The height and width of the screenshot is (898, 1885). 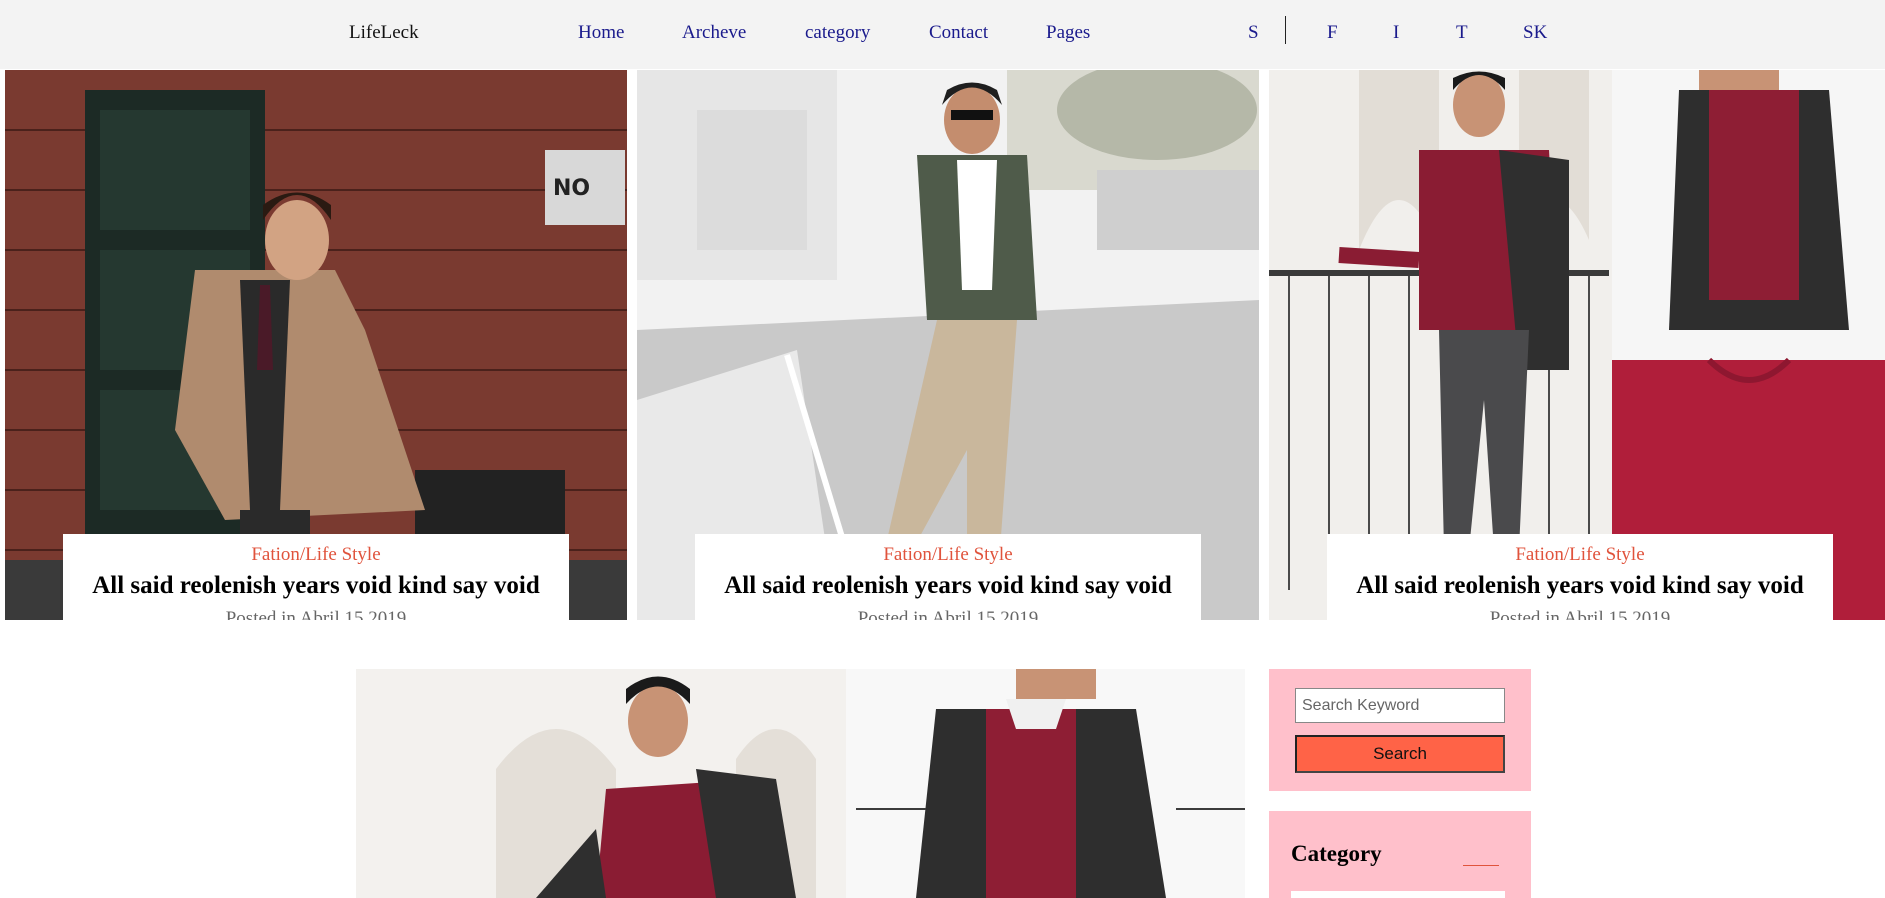 What do you see at coordinates (1398, 894) in the screenshot?
I see `category-list` at bounding box center [1398, 894].